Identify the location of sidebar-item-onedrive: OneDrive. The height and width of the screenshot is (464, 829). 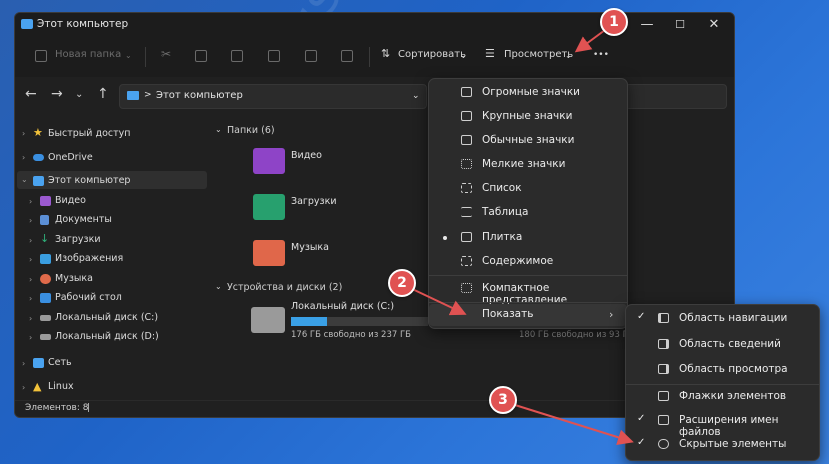
(70, 157).